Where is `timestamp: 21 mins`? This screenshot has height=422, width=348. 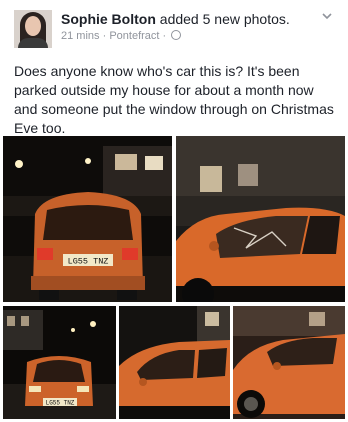 timestamp: 21 mins is located at coordinates (80, 36).